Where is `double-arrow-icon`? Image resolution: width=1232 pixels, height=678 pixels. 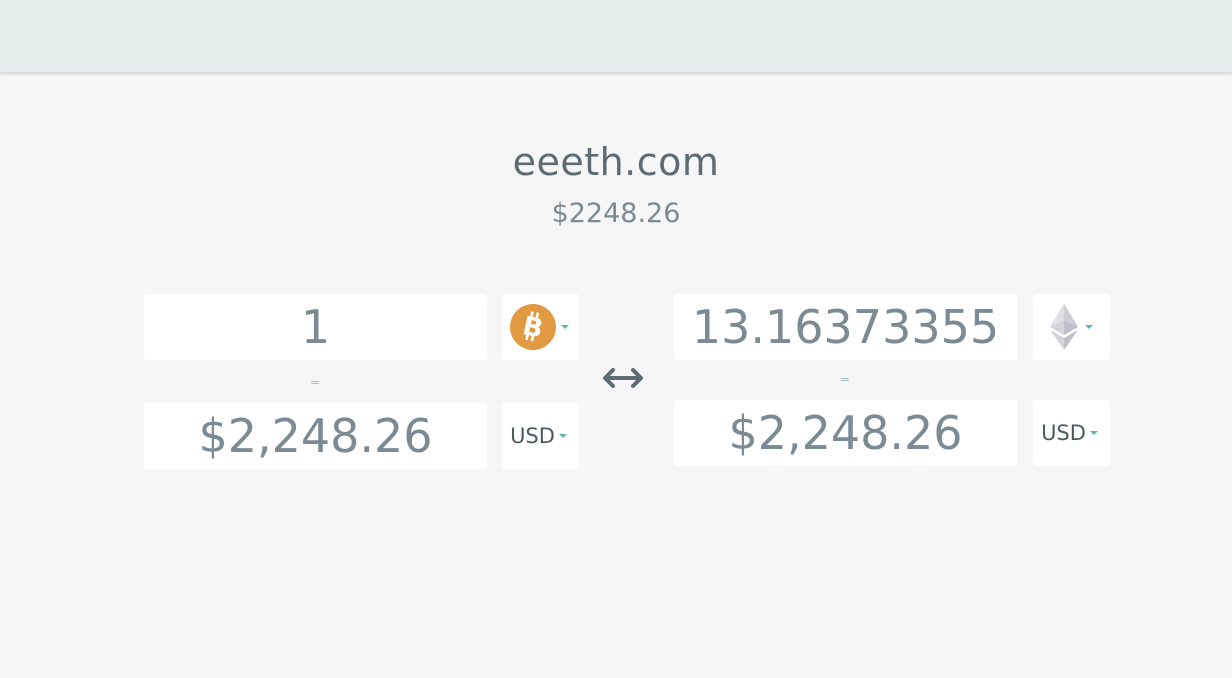
double-arrow-icon is located at coordinates (623, 378).